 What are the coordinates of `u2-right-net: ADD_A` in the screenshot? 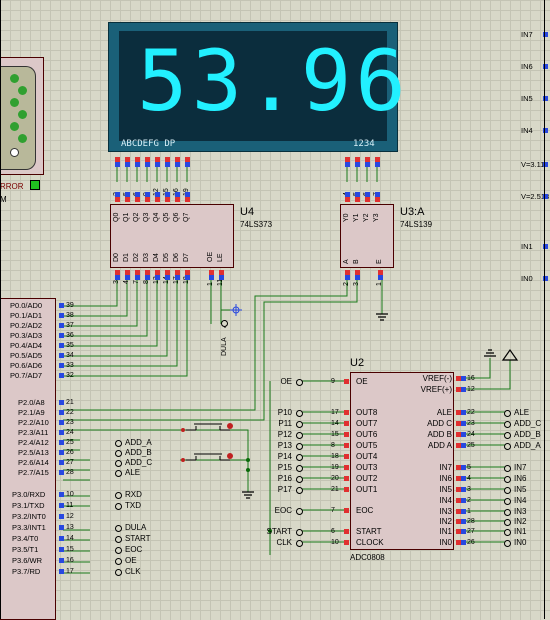 It's located at (527, 445).